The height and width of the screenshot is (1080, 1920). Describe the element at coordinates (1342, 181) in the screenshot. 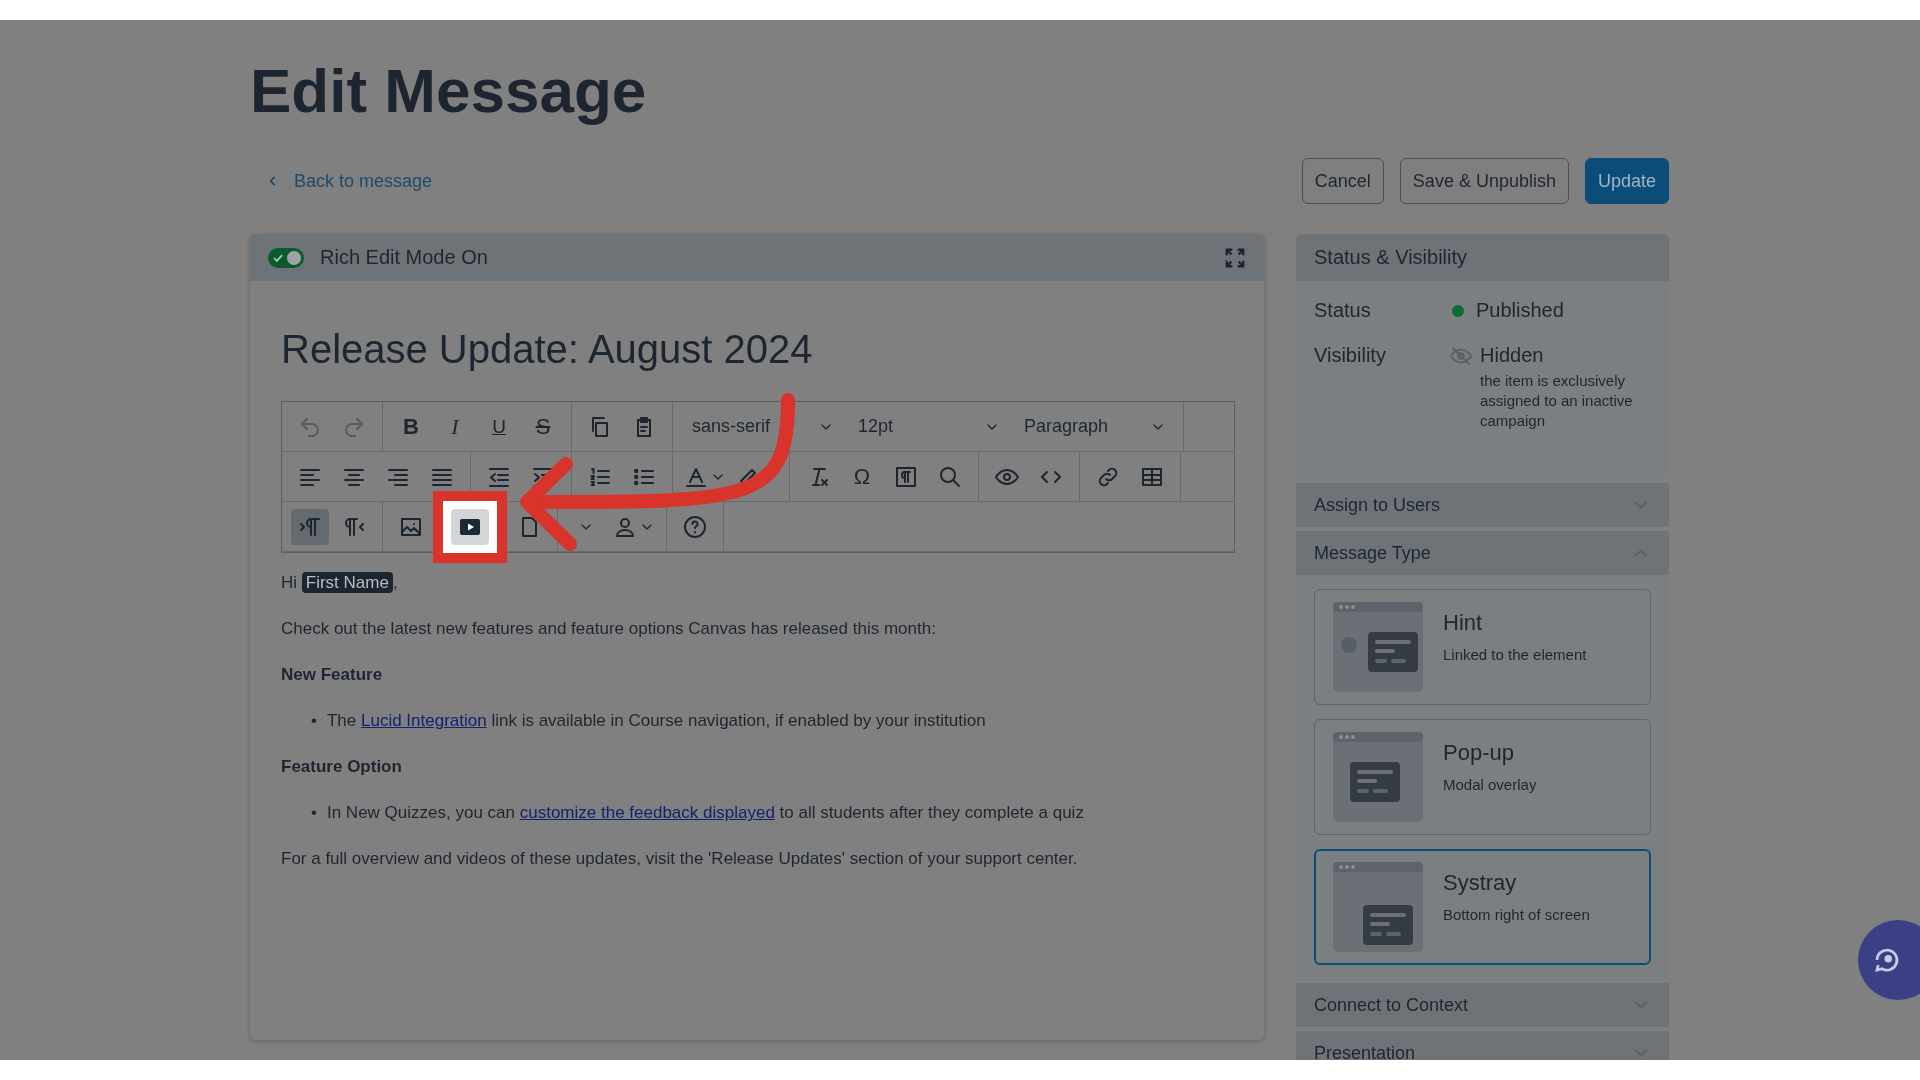

I see `action-button: Cancel` at that location.